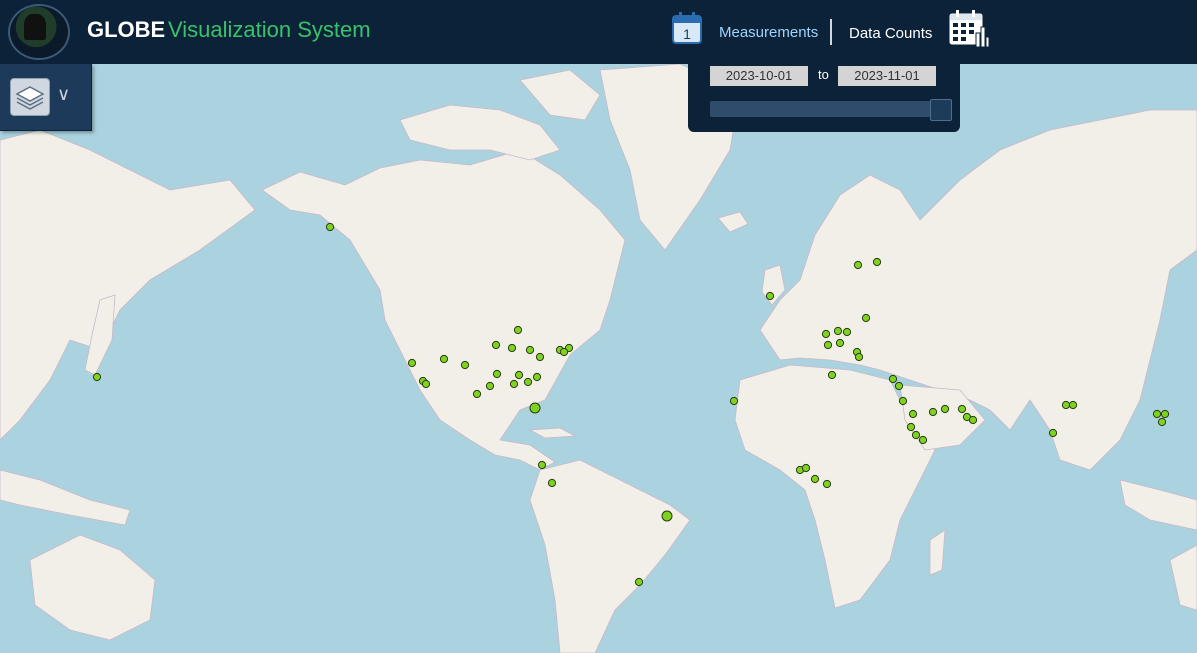  I want to click on time-range-panel: 2023-10-01 to 2023-11-01, so click(824, 97).